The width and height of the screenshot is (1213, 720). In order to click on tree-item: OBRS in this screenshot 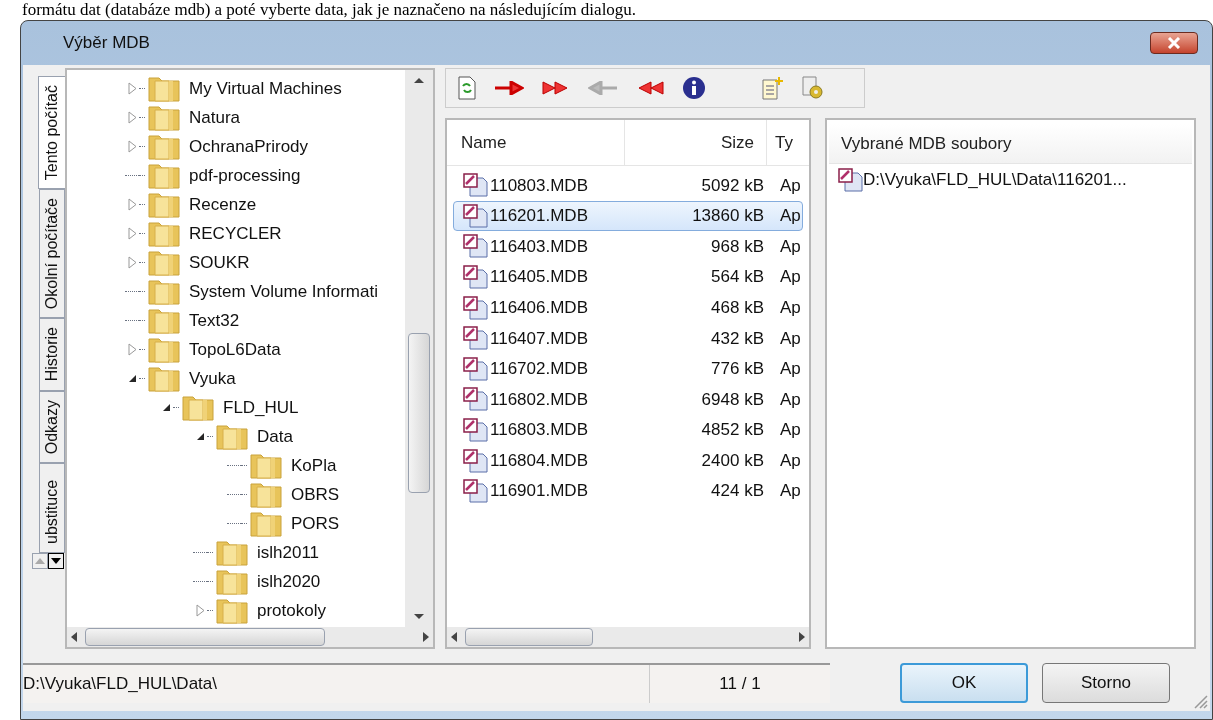, I will do `click(315, 494)`.